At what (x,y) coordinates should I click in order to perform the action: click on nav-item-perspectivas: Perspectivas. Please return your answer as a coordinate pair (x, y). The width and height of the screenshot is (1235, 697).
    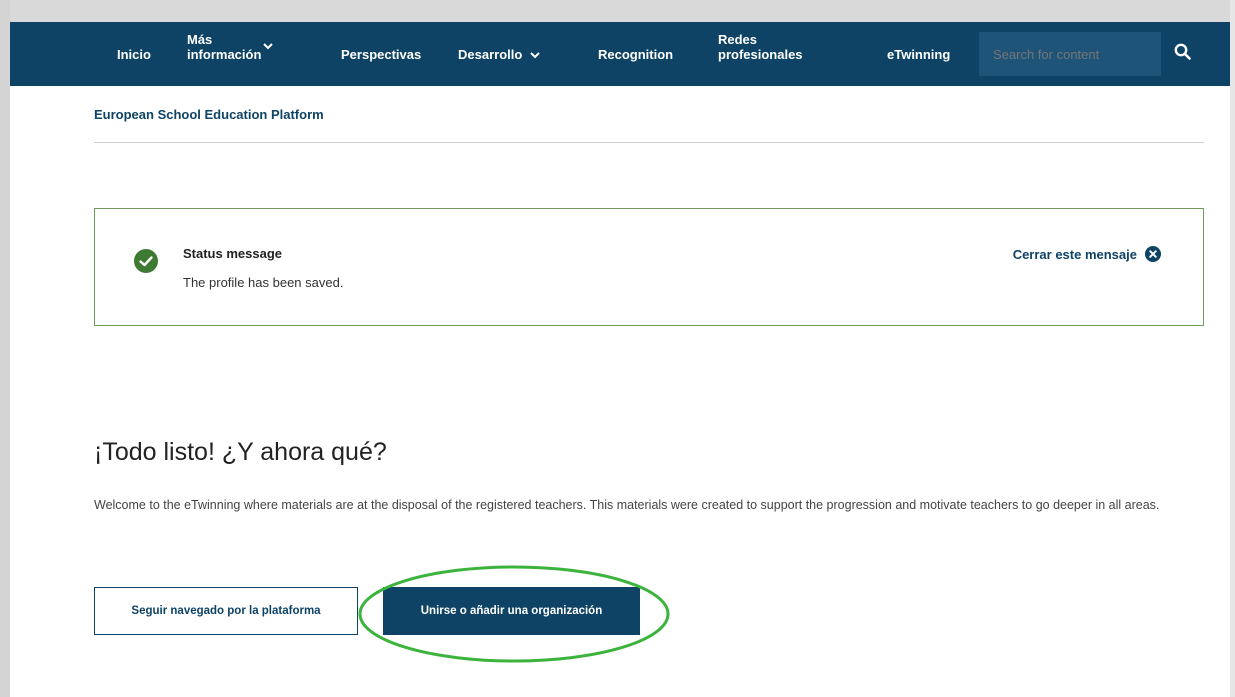
    Looking at the image, I should click on (381, 54).